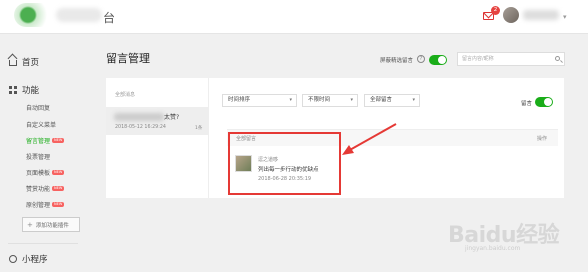  What do you see at coordinates (495, 10) in the screenshot?
I see `mail-badge: 2` at bounding box center [495, 10].